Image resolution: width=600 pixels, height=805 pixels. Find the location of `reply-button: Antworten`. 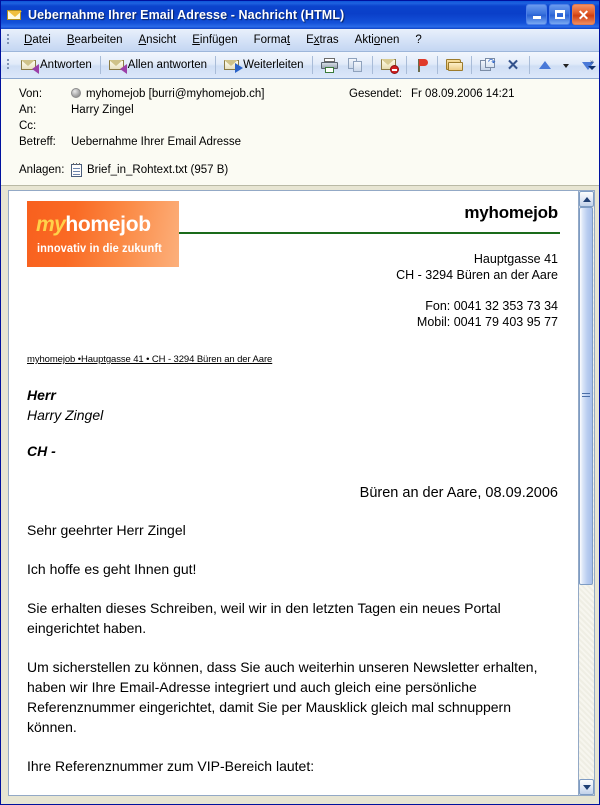

reply-button: Antworten is located at coordinates (56, 65).